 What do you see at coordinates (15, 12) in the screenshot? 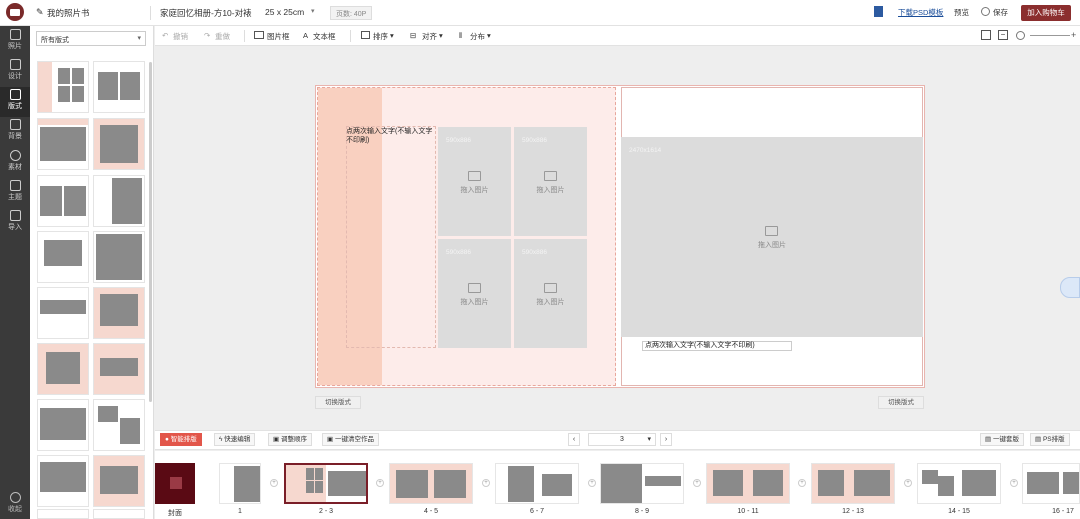
I see `app-logo` at bounding box center [15, 12].